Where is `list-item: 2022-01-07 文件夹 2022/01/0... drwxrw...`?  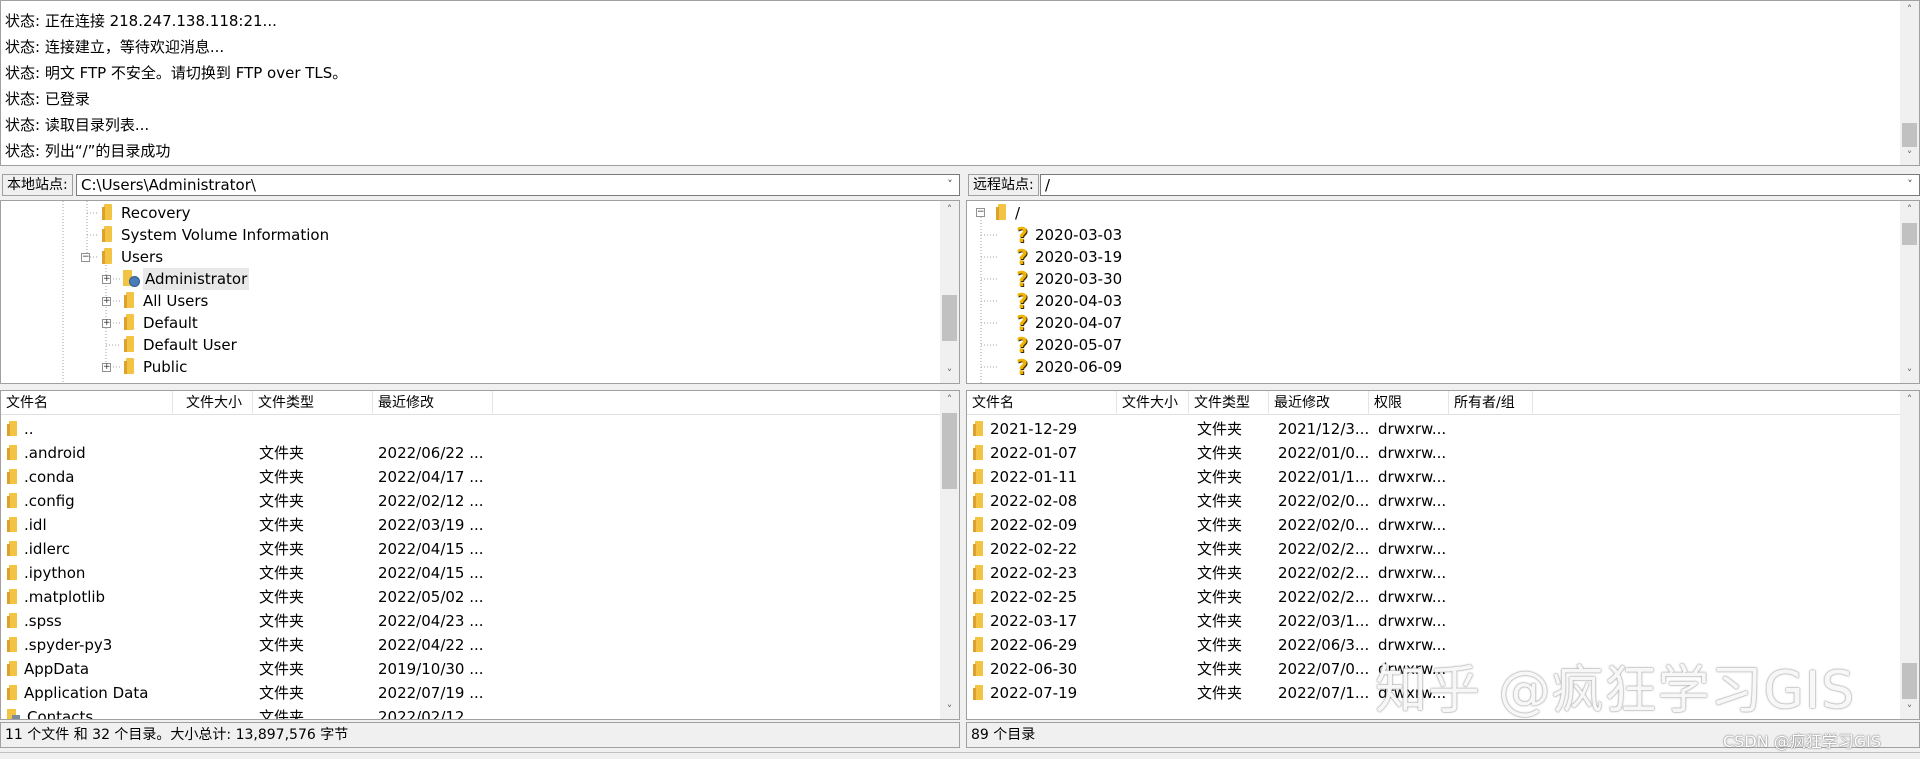 list-item: 2022-01-07 文件夹 2022/01/0... drwxrw... is located at coordinates (1443, 453).